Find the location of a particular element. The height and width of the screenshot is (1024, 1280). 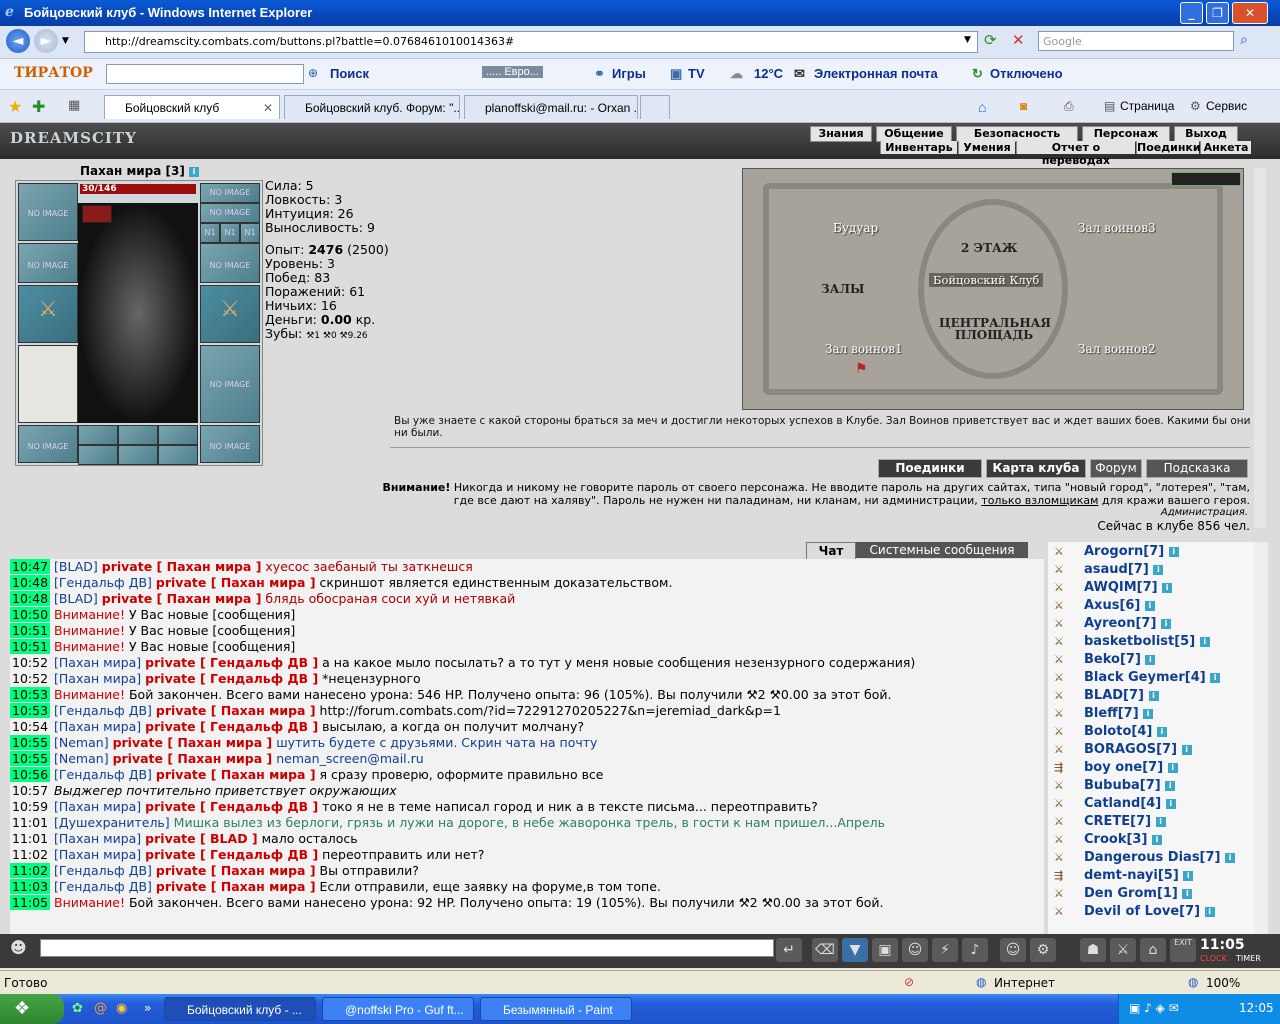

service-menu: Сервис is located at coordinates (1226, 106).